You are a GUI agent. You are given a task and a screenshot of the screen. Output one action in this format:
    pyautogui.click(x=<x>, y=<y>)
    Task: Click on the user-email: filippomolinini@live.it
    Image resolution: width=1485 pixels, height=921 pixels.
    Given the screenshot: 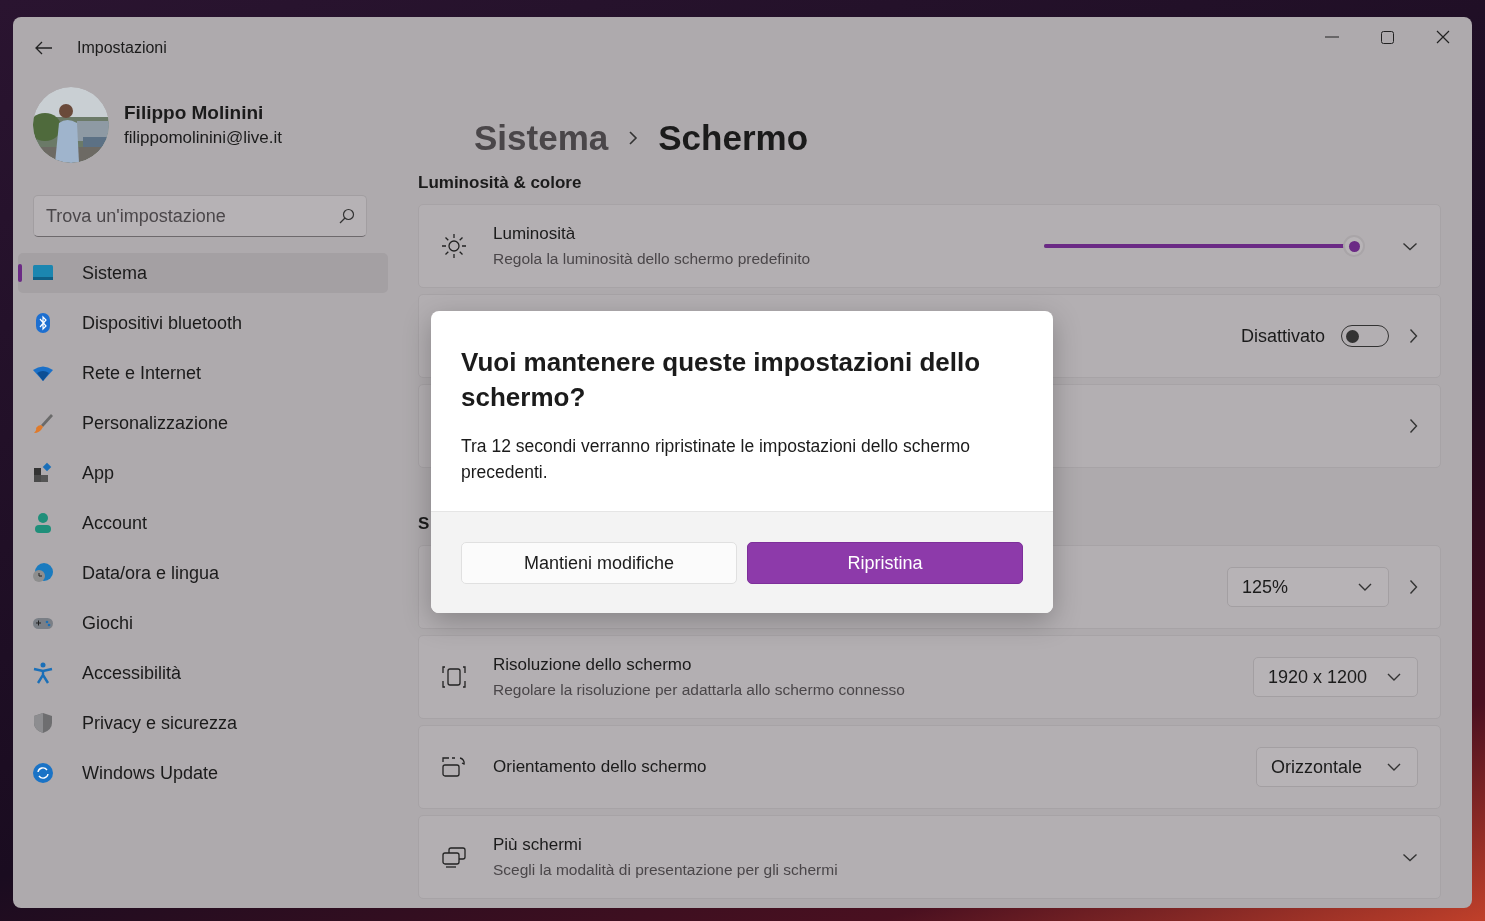 What is the action you would take?
    pyautogui.click(x=203, y=138)
    